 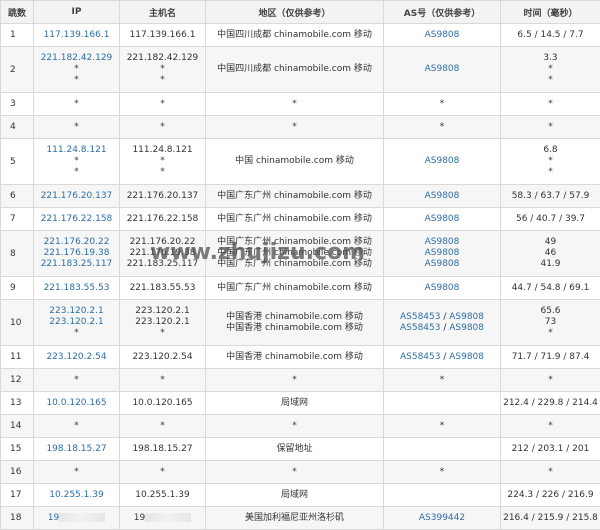 What do you see at coordinates (162, 58) in the screenshot?
I see `hostname-text: 221.182.42.129` at bounding box center [162, 58].